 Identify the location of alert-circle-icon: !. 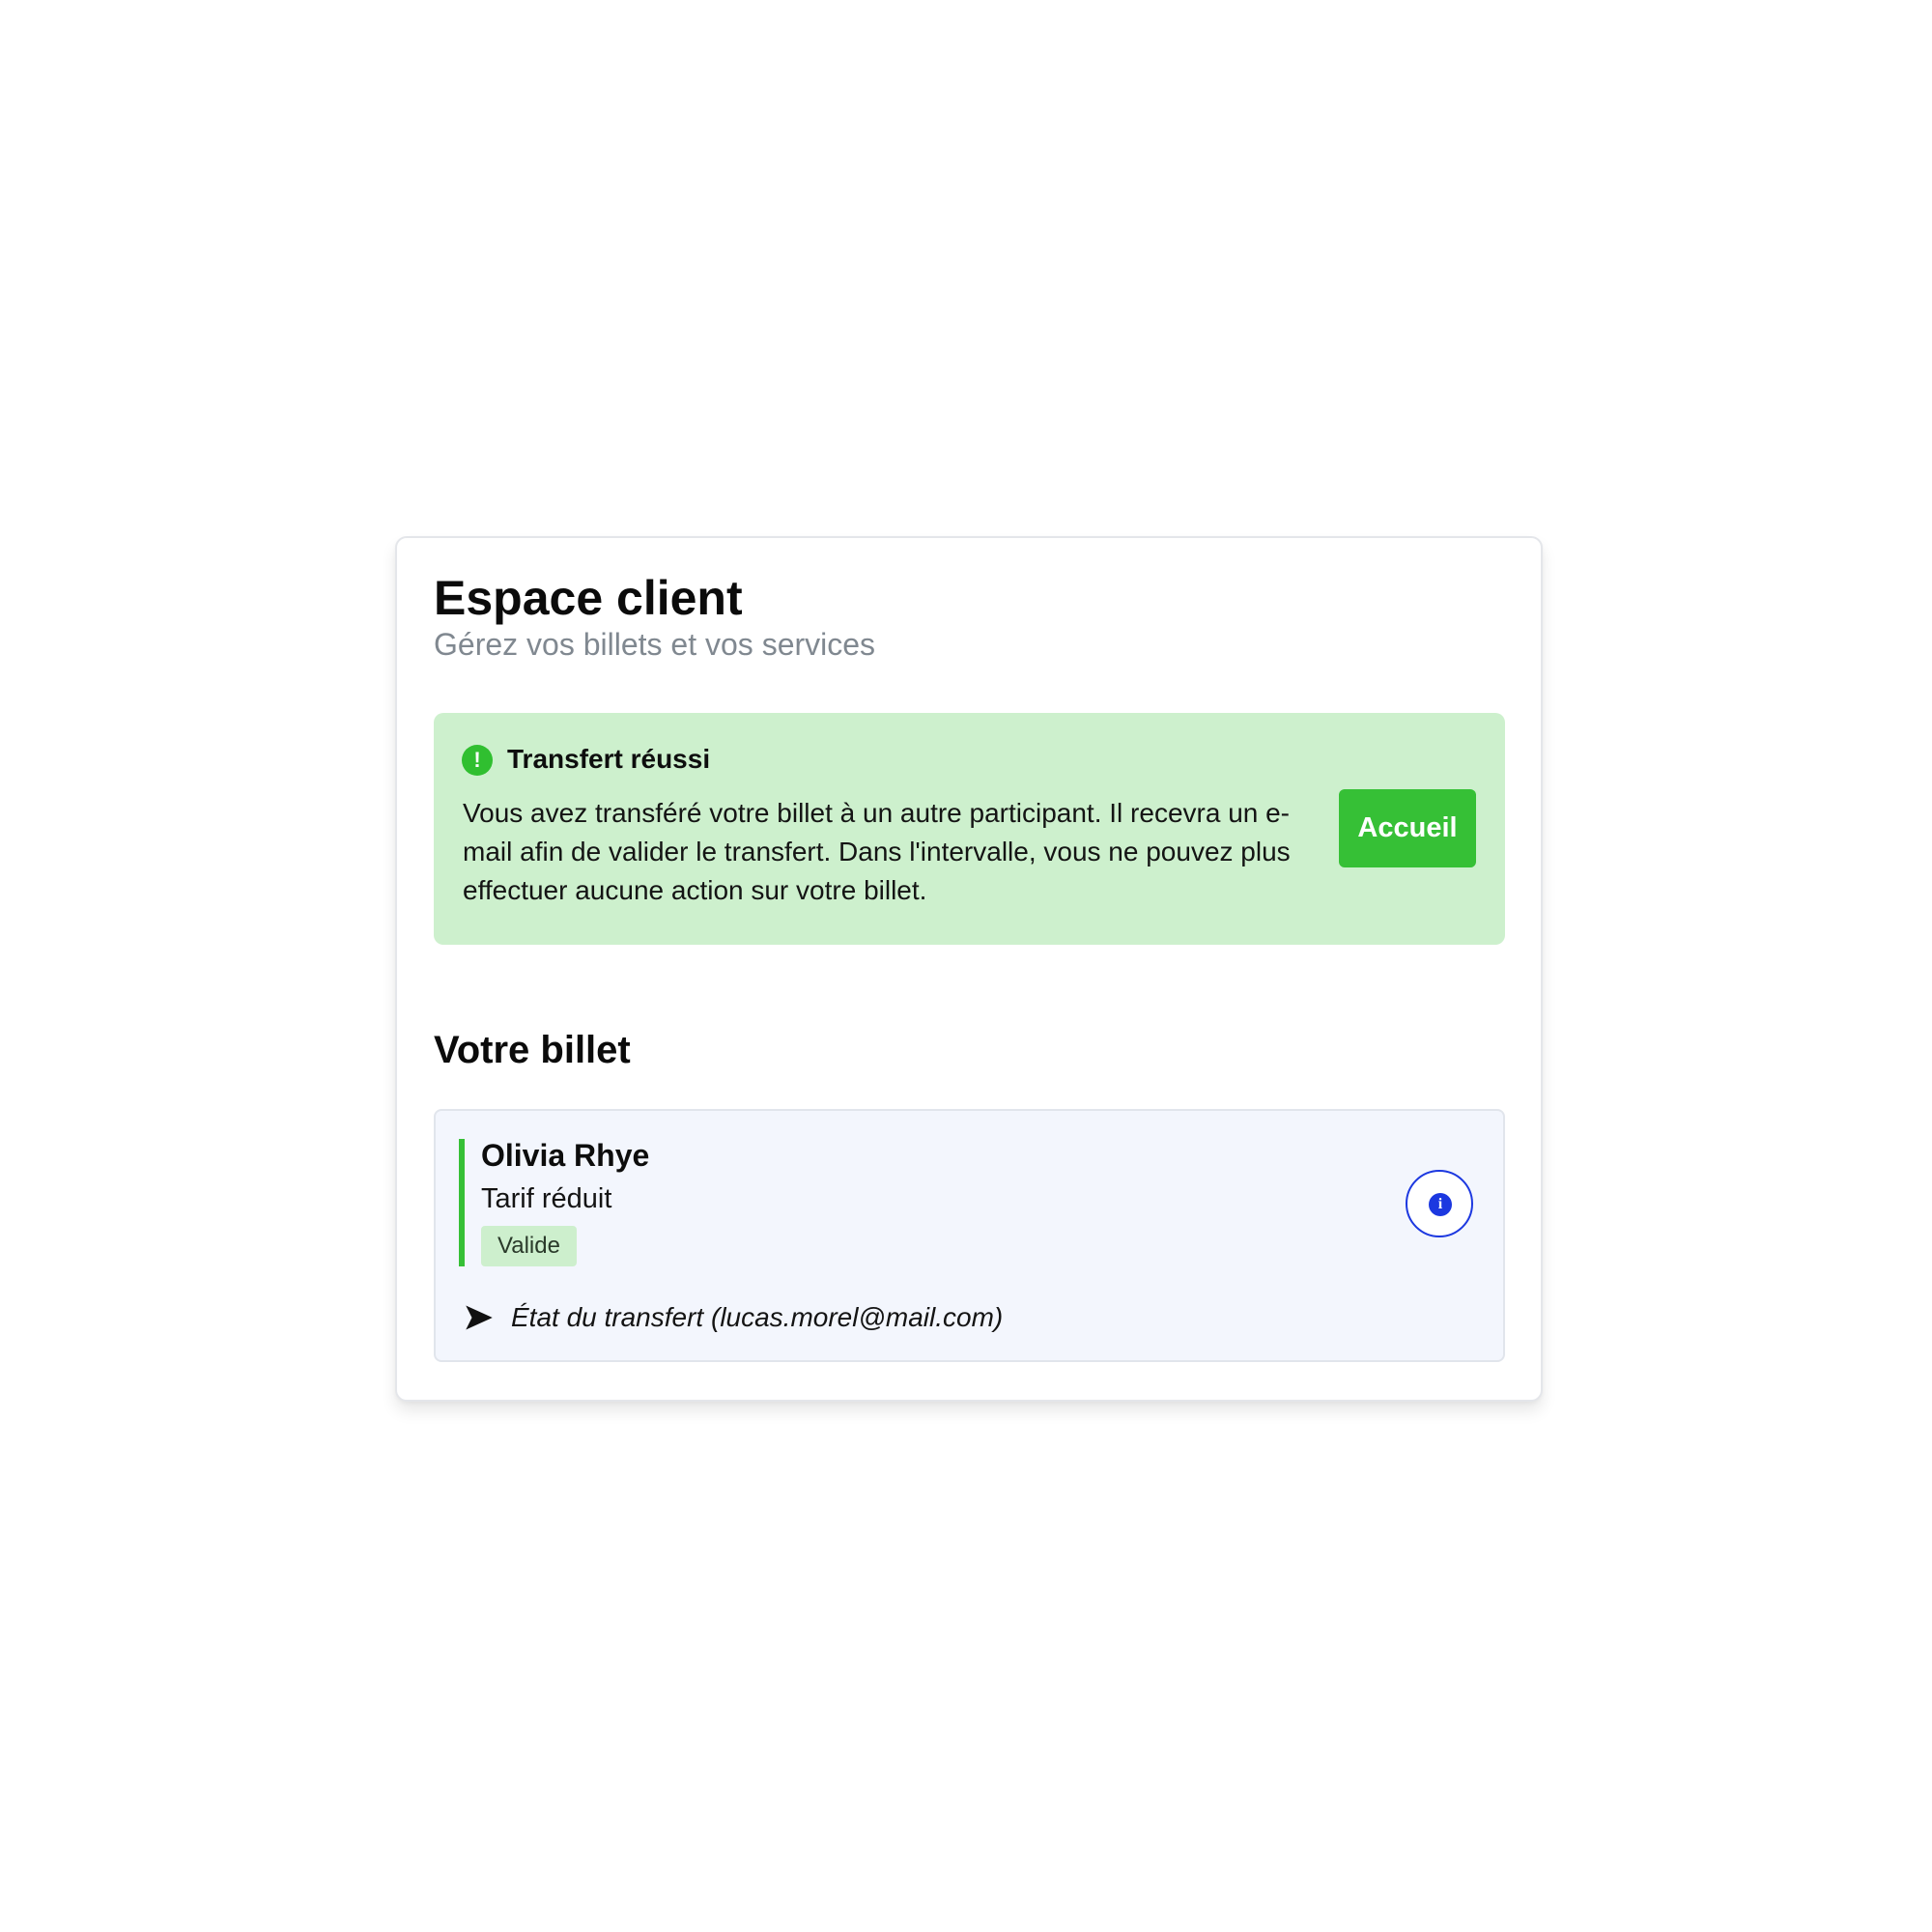
(477, 760).